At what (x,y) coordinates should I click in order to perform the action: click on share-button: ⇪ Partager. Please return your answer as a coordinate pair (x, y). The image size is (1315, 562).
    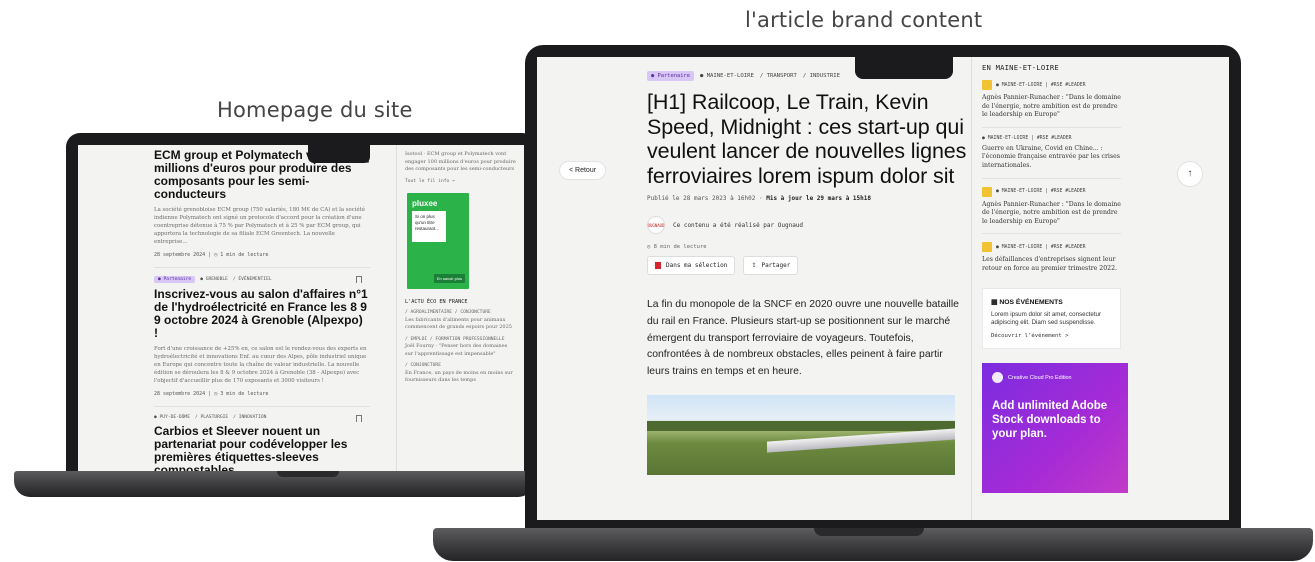
    Looking at the image, I should click on (771, 265).